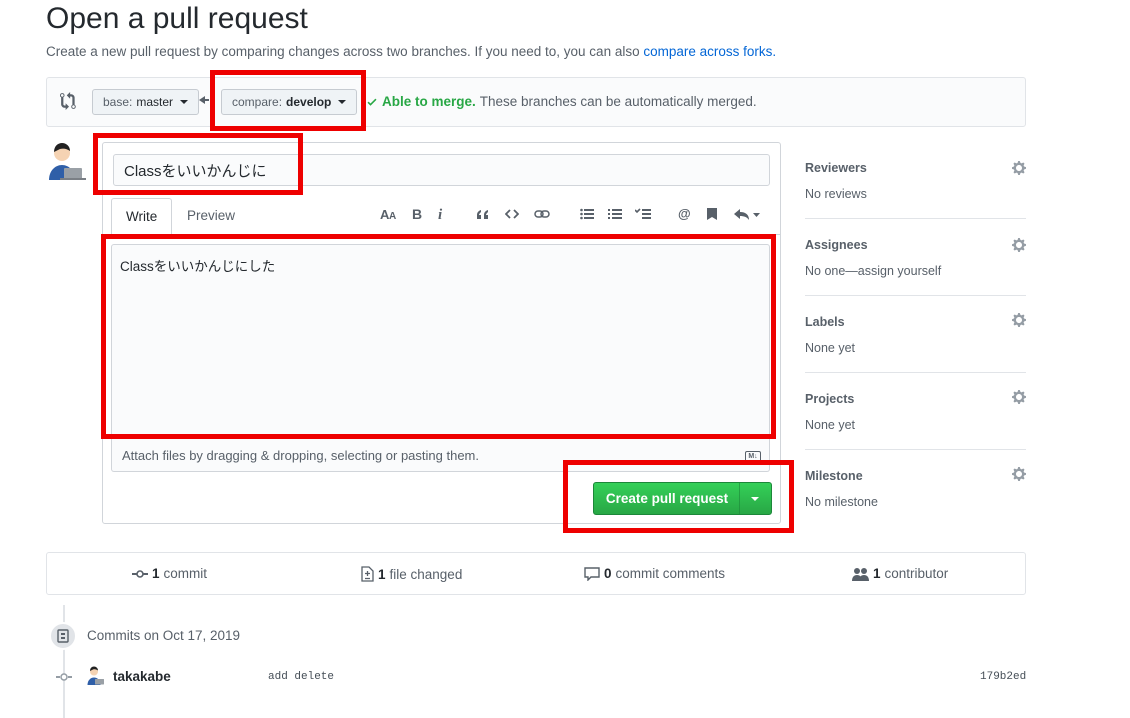 The image size is (1130, 718). I want to click on base-branch-name: master, so click(155, 102).